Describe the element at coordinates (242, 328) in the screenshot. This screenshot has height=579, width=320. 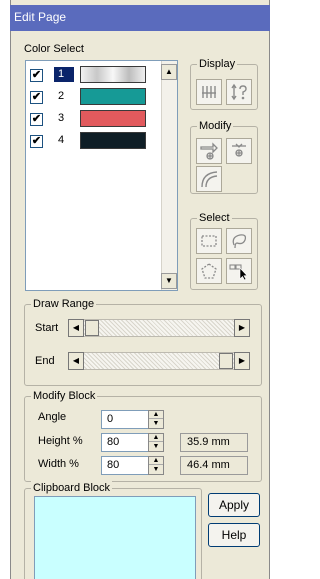
I see `start-right-arrow: ▶` at that location.